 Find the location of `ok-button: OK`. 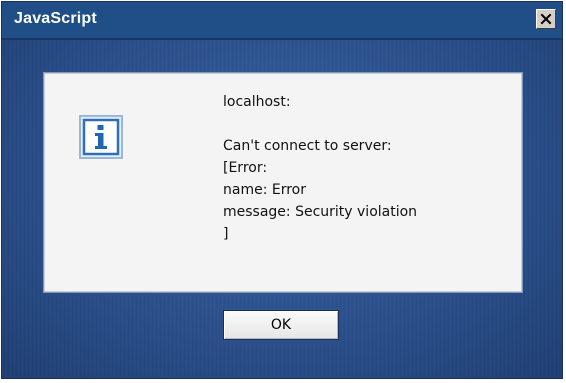

ok-button: OK is located at coordinates (281, 325).